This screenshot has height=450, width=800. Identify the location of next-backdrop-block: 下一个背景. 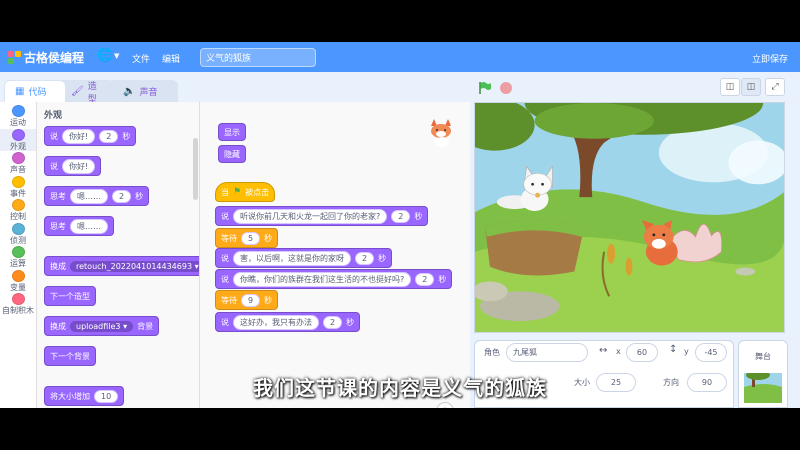
(70, 356).